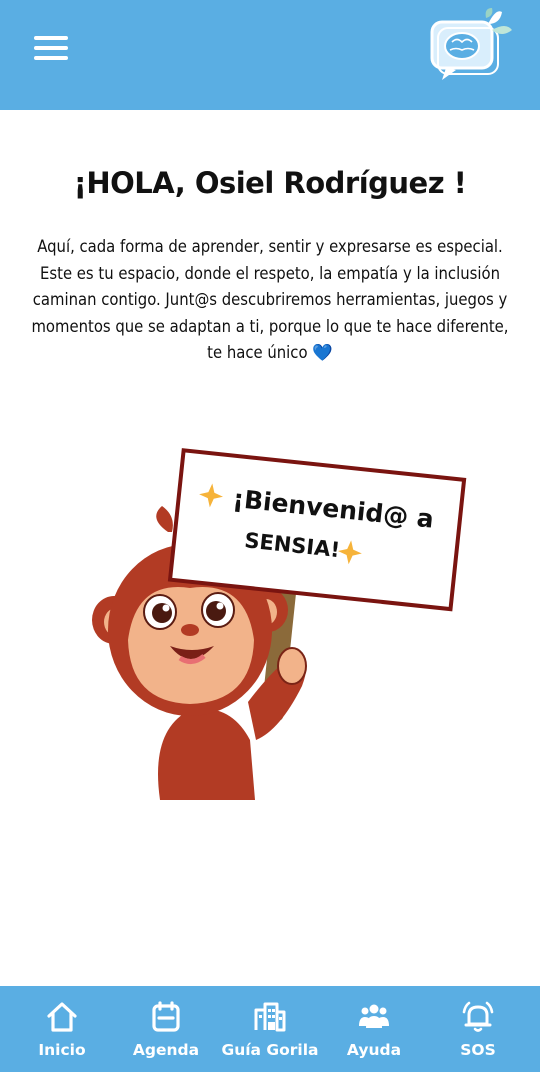  What do you see at coordinates (270, 1017) in the screenshot?
I see `building-icon` at bounding box center [270, 1017].